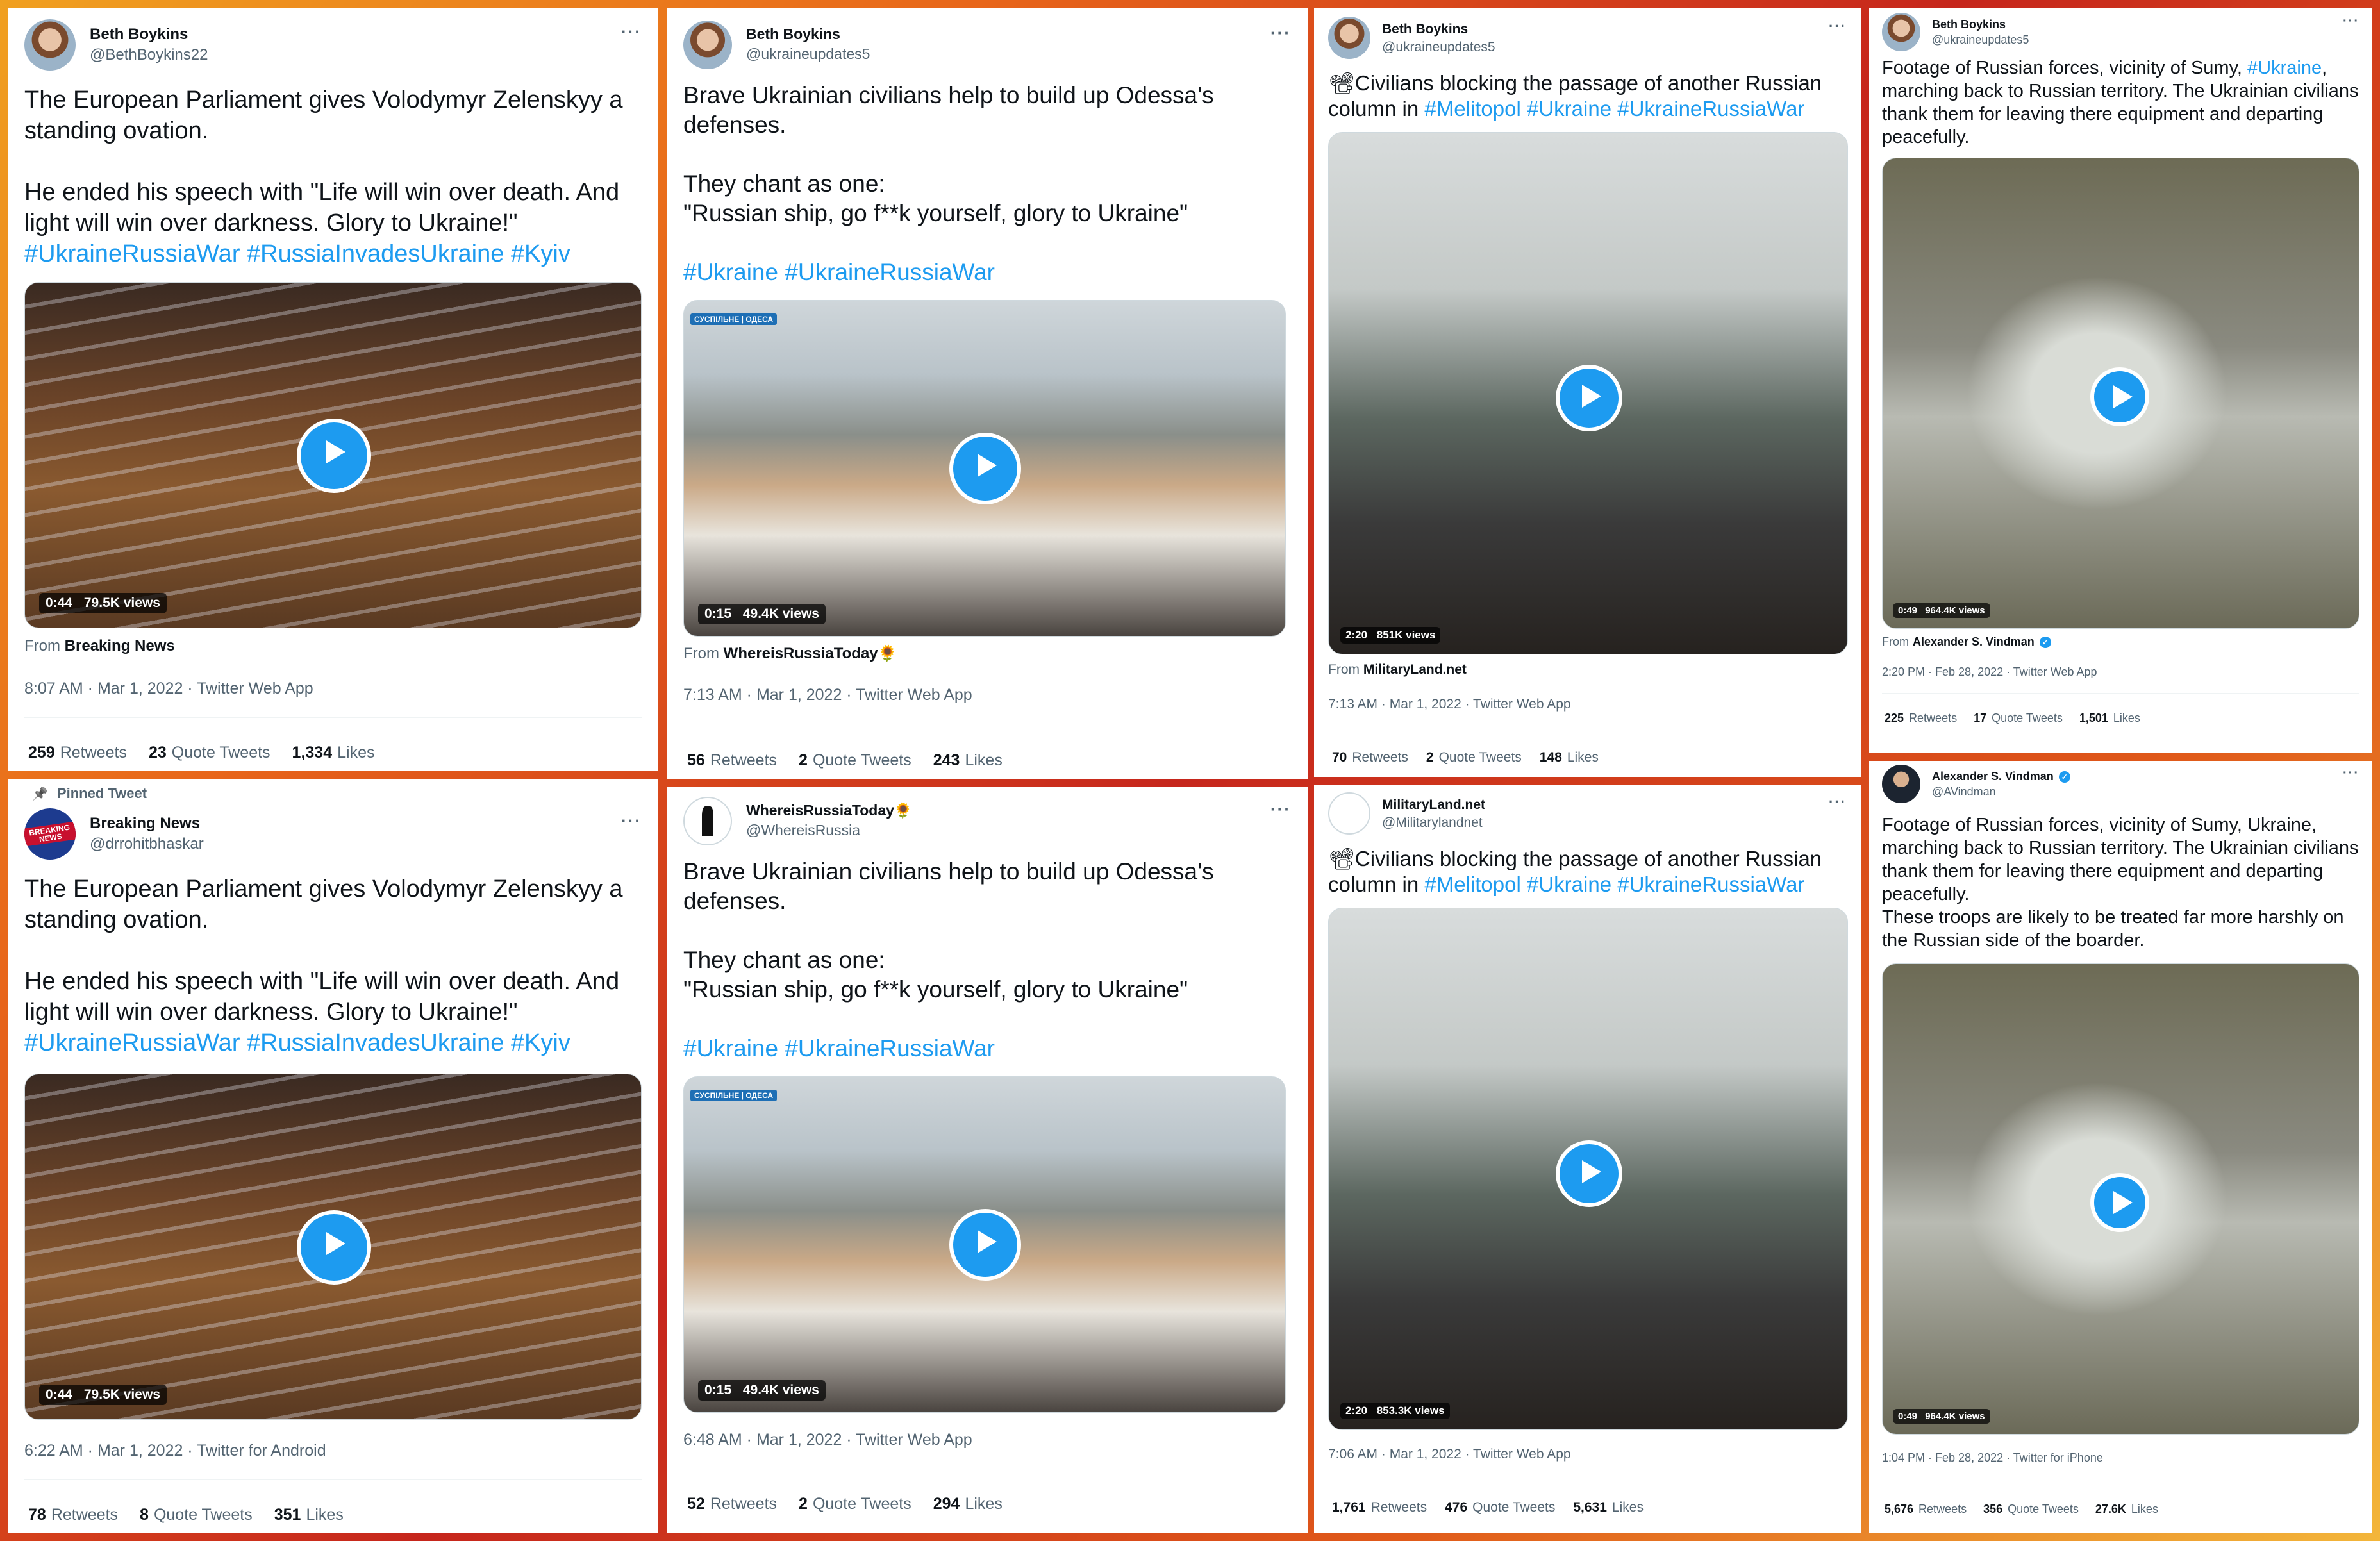  I want to click on tweet-timestamp: 6:48 AM · Mar 1, 2022 · Twitter Web App, so click(987, 1440).